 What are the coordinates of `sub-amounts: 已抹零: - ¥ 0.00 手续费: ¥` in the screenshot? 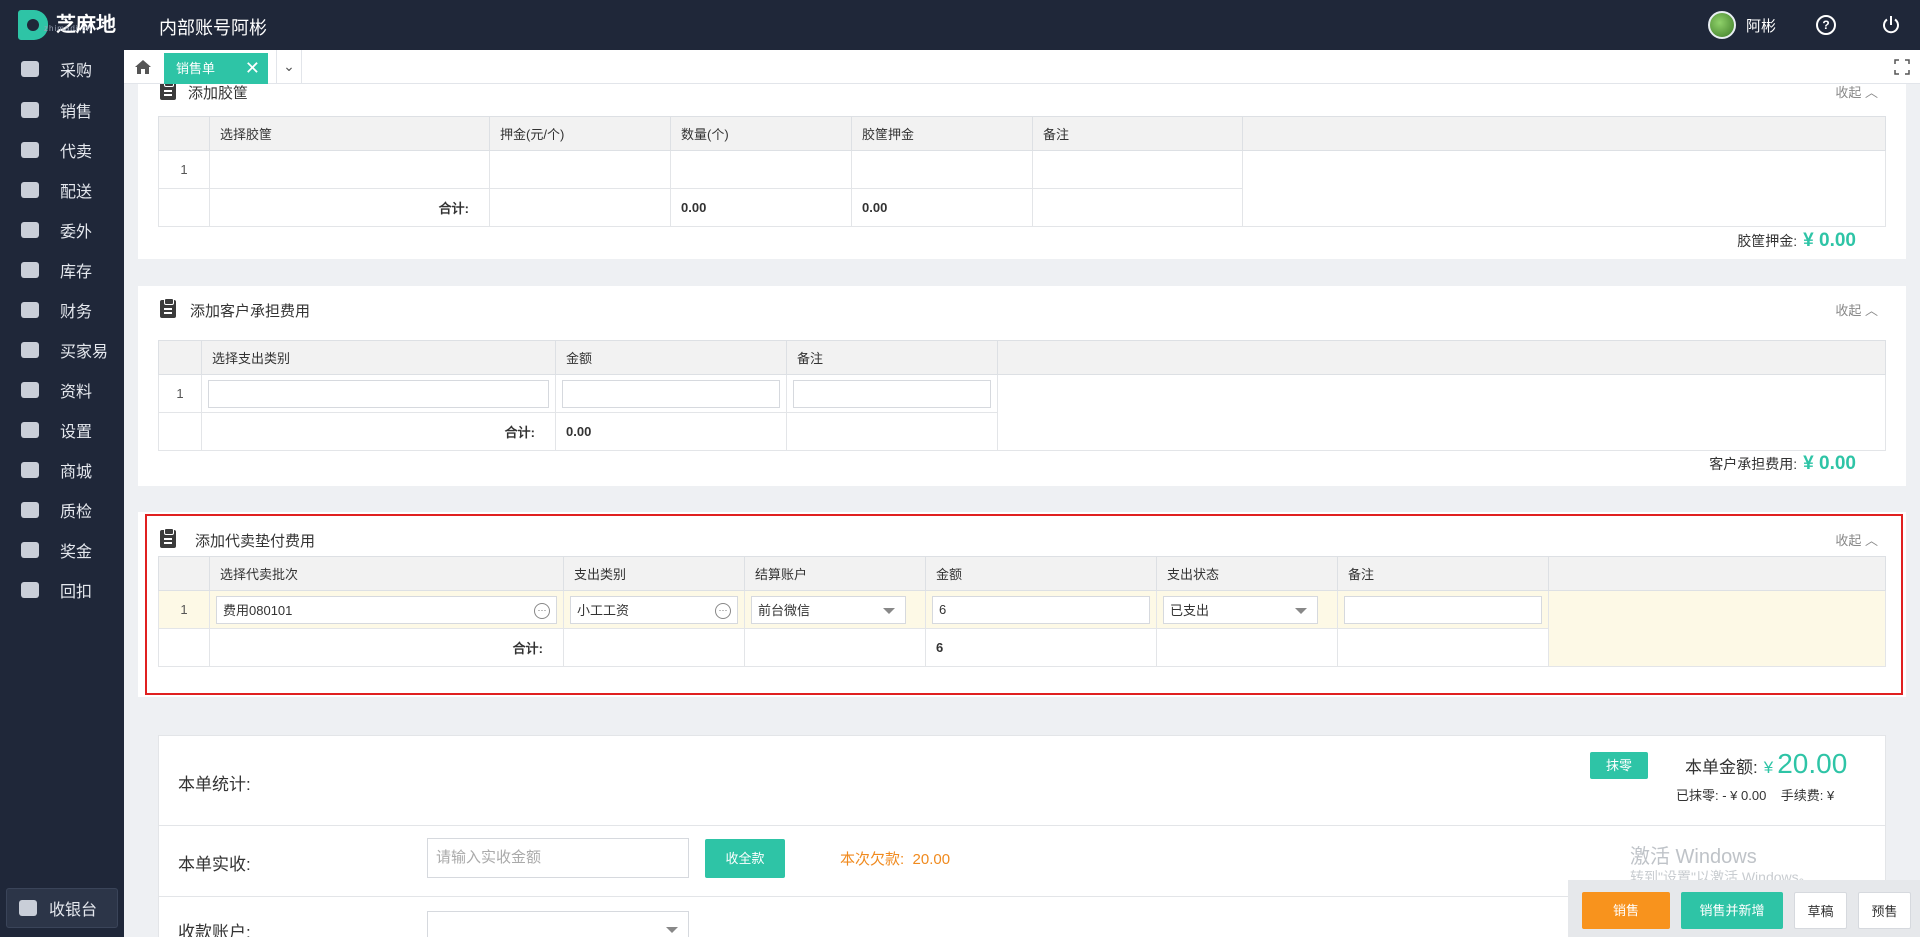 It's located at (1755, 794).